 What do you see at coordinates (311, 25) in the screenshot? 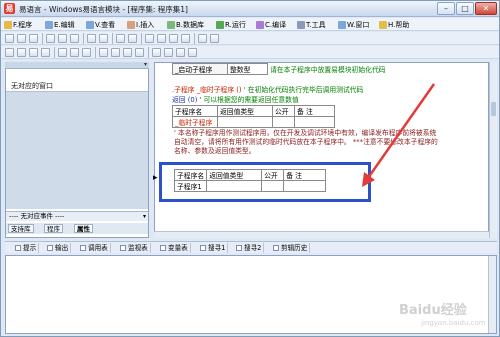
I see `menu-tools: T.工具` at bounding box center [311, 25].